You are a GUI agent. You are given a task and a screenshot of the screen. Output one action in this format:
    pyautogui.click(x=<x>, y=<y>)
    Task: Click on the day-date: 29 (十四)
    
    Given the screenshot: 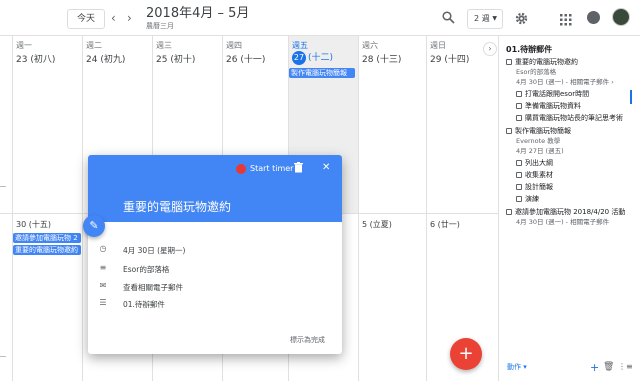 What is the action you would take?
    pyautogui.click(x=450, y=60)
    